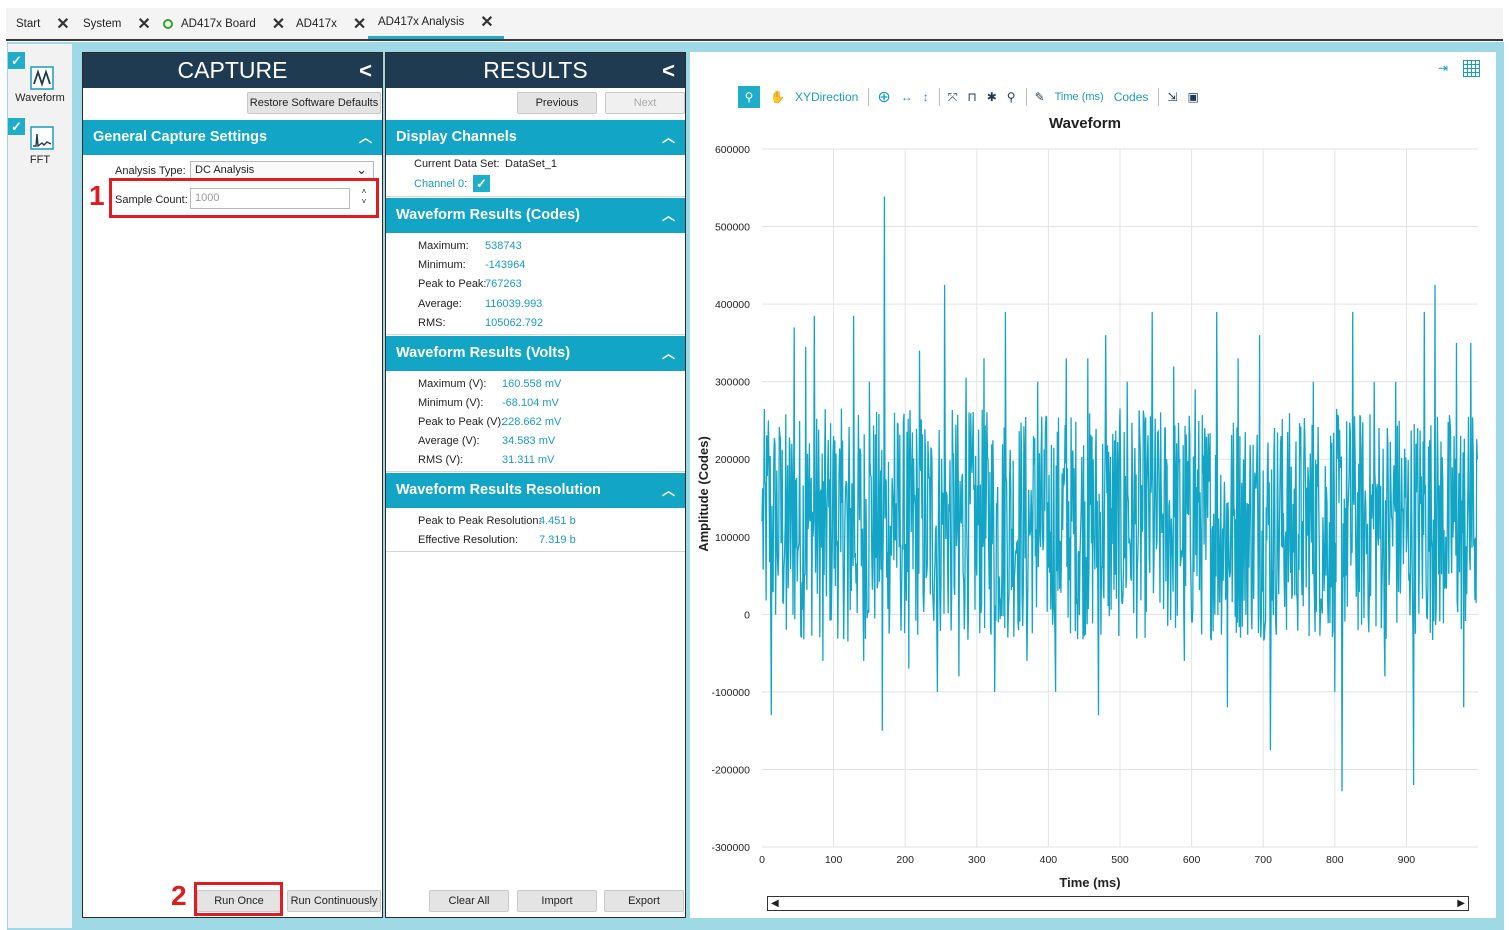 This screenshot has width=1509, height=930. I want to click on restore-defaults-button: Restore Software Defaults, so click(314, 103).